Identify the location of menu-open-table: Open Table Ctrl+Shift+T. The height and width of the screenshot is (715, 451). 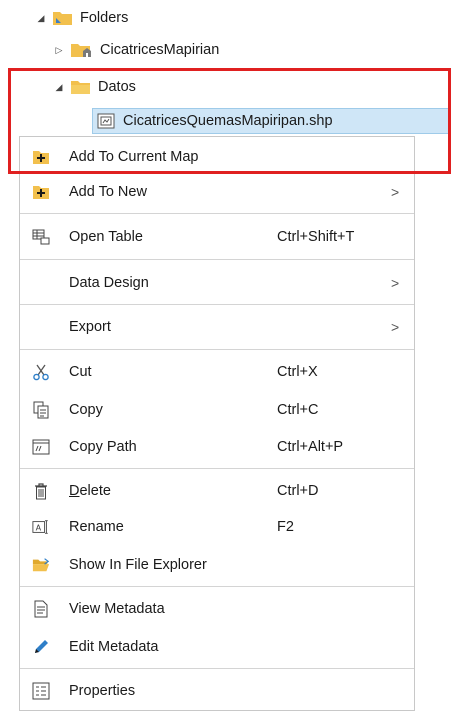
(217, 237).